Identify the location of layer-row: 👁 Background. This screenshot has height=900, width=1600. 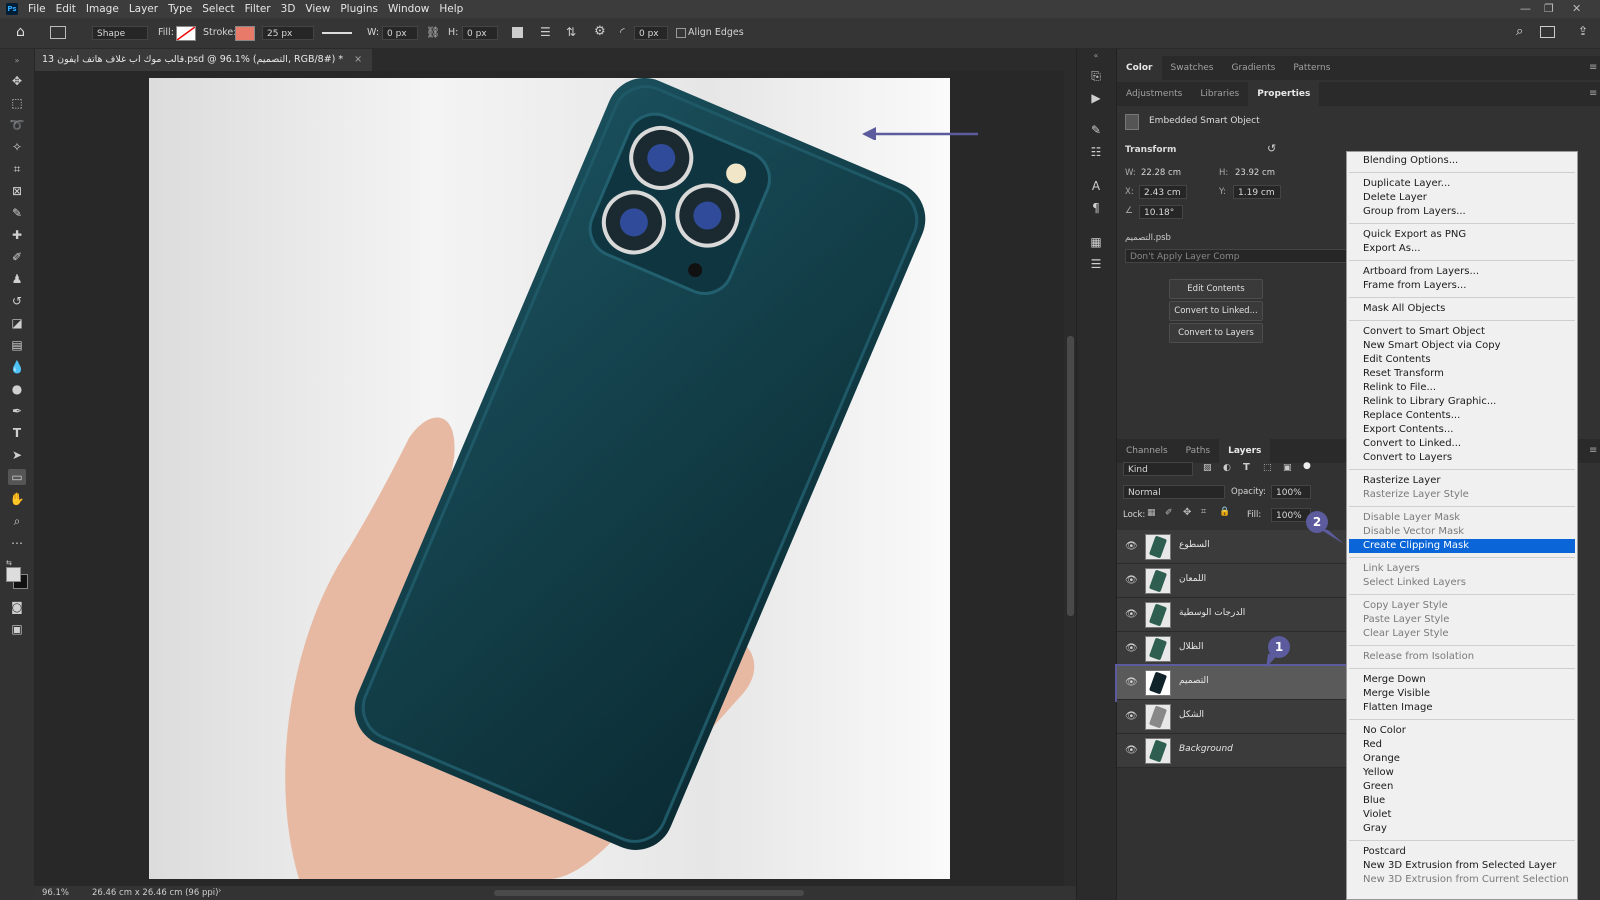
(1233, 751).